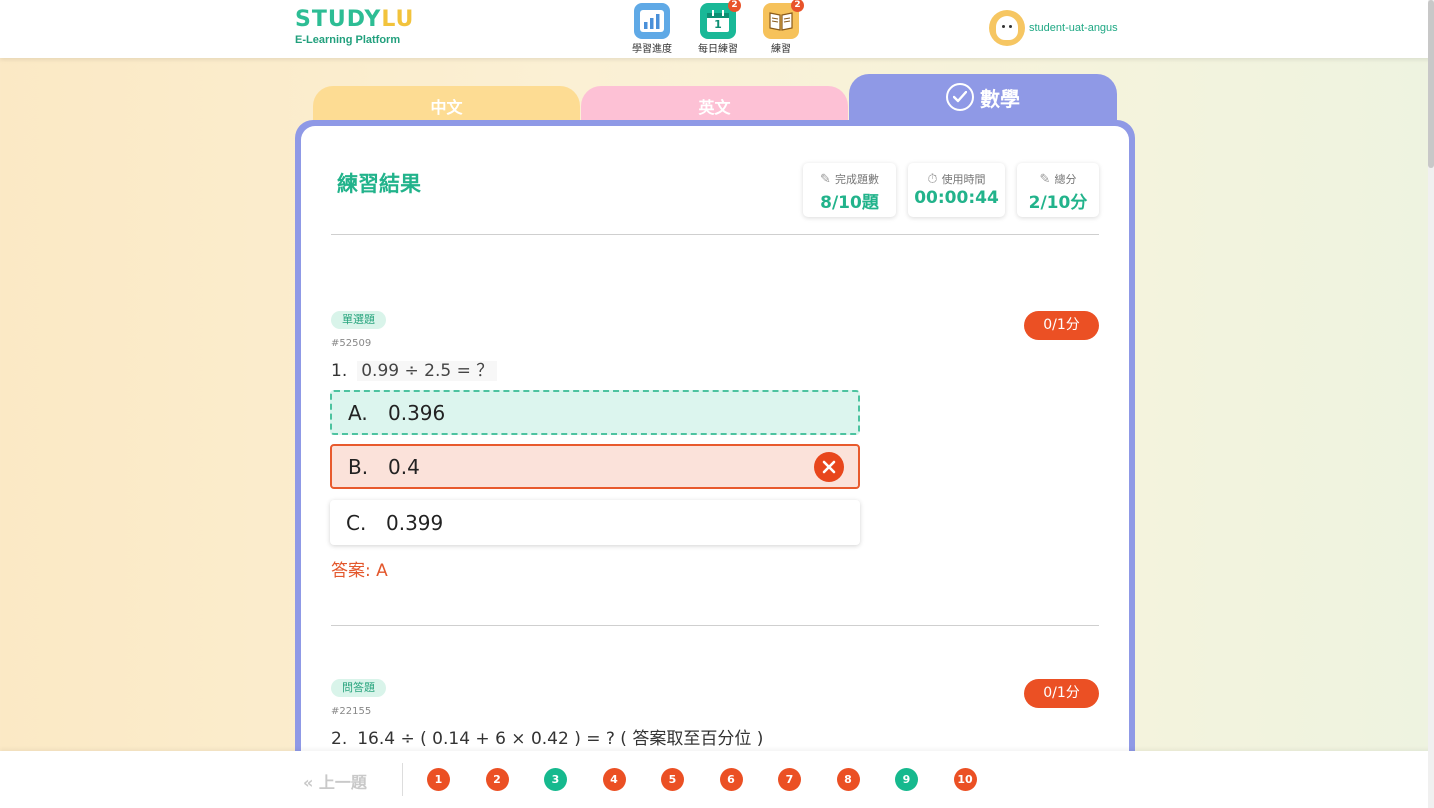  Describe the element at coordinates (348, 40) in the screenshot. I see `logo-subtitle: E-Learning Platform` at that location.